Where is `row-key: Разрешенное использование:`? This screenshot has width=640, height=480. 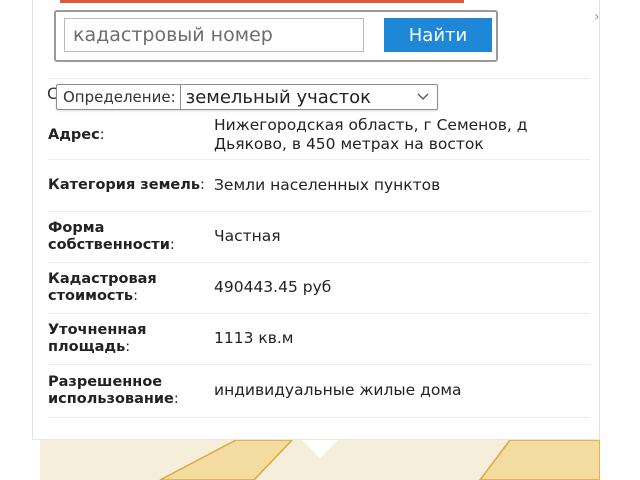
row-key: Разрешенное использование: is located at coordinates (131, 391).